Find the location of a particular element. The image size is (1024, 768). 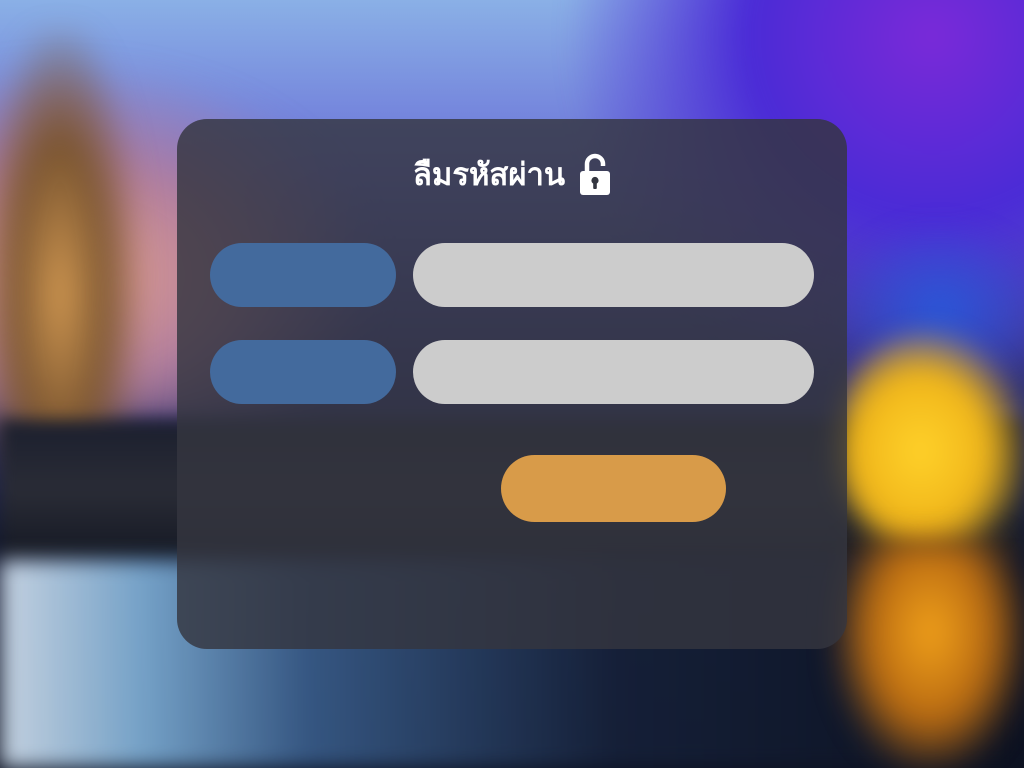

background-duck-reflection is located at coordinates (929, 654).